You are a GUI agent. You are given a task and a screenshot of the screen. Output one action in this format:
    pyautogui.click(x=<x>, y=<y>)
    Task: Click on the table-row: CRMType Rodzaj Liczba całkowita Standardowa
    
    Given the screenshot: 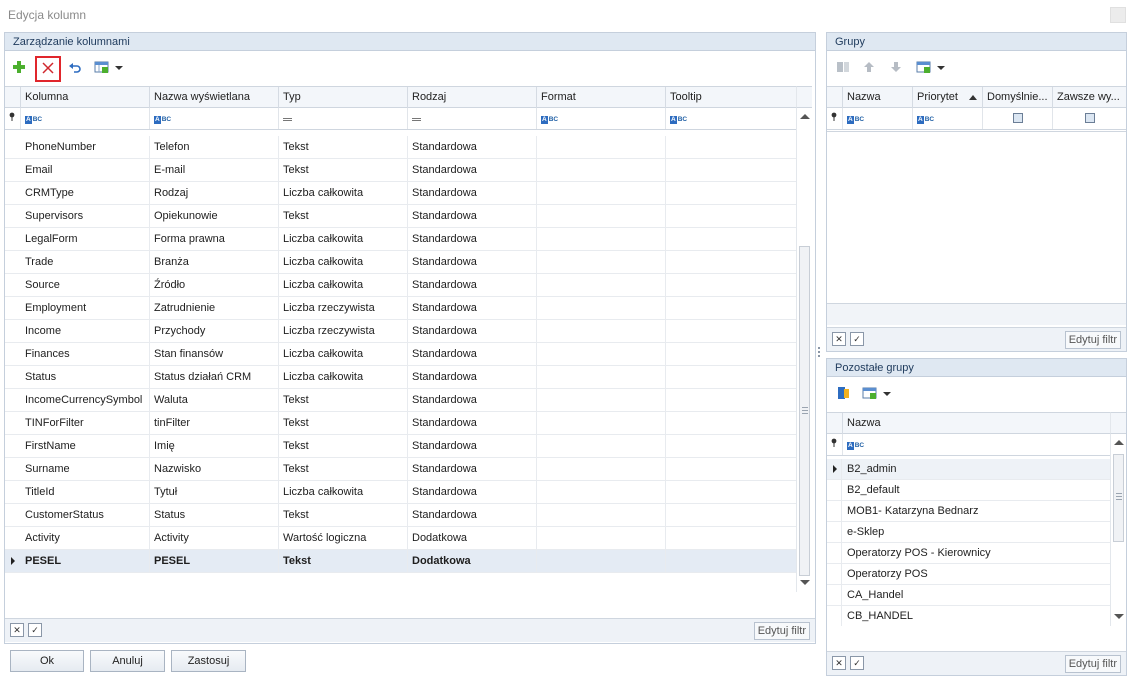 What is the action you would take?
    pyautogui.click(x=400, y=193)
    